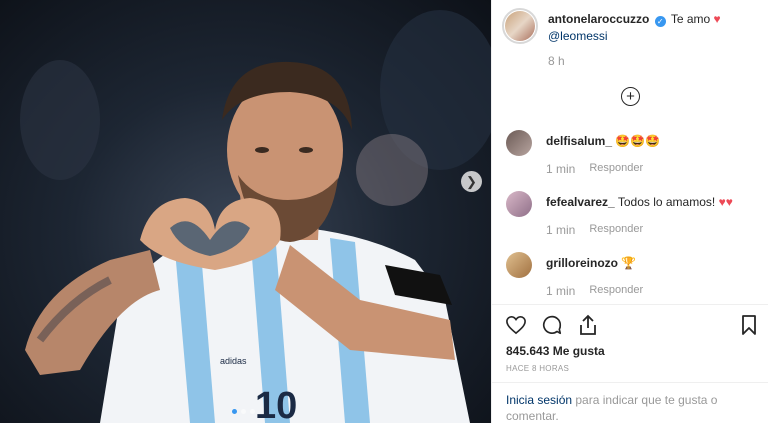 The height and width of the screenshot is (423, 768). I want to click on caption-text: Te amo, so click(690, 19).